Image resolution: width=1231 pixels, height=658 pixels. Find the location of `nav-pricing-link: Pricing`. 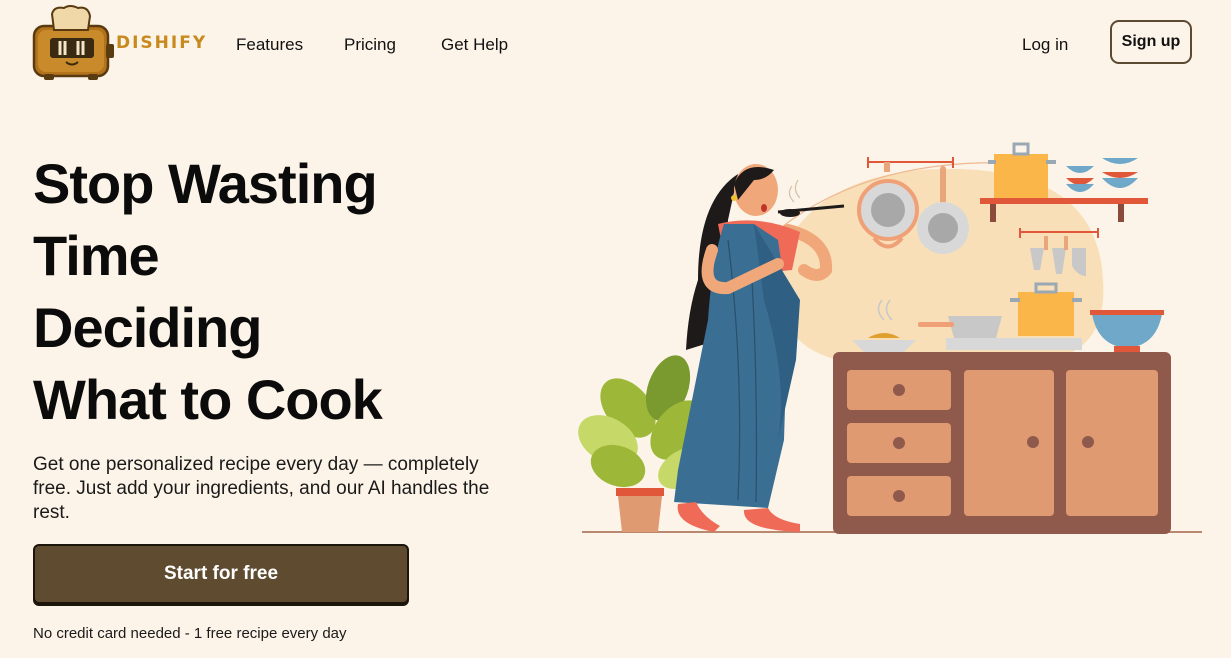

nav-pricing-link: Pricing is located at coordinates (370, 45).